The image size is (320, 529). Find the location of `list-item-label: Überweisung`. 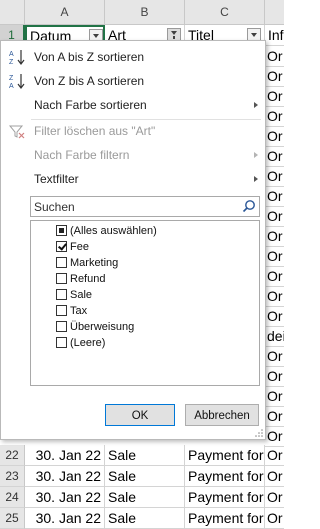

list-item-label: Überweisung is located at coordinates (102, 327).